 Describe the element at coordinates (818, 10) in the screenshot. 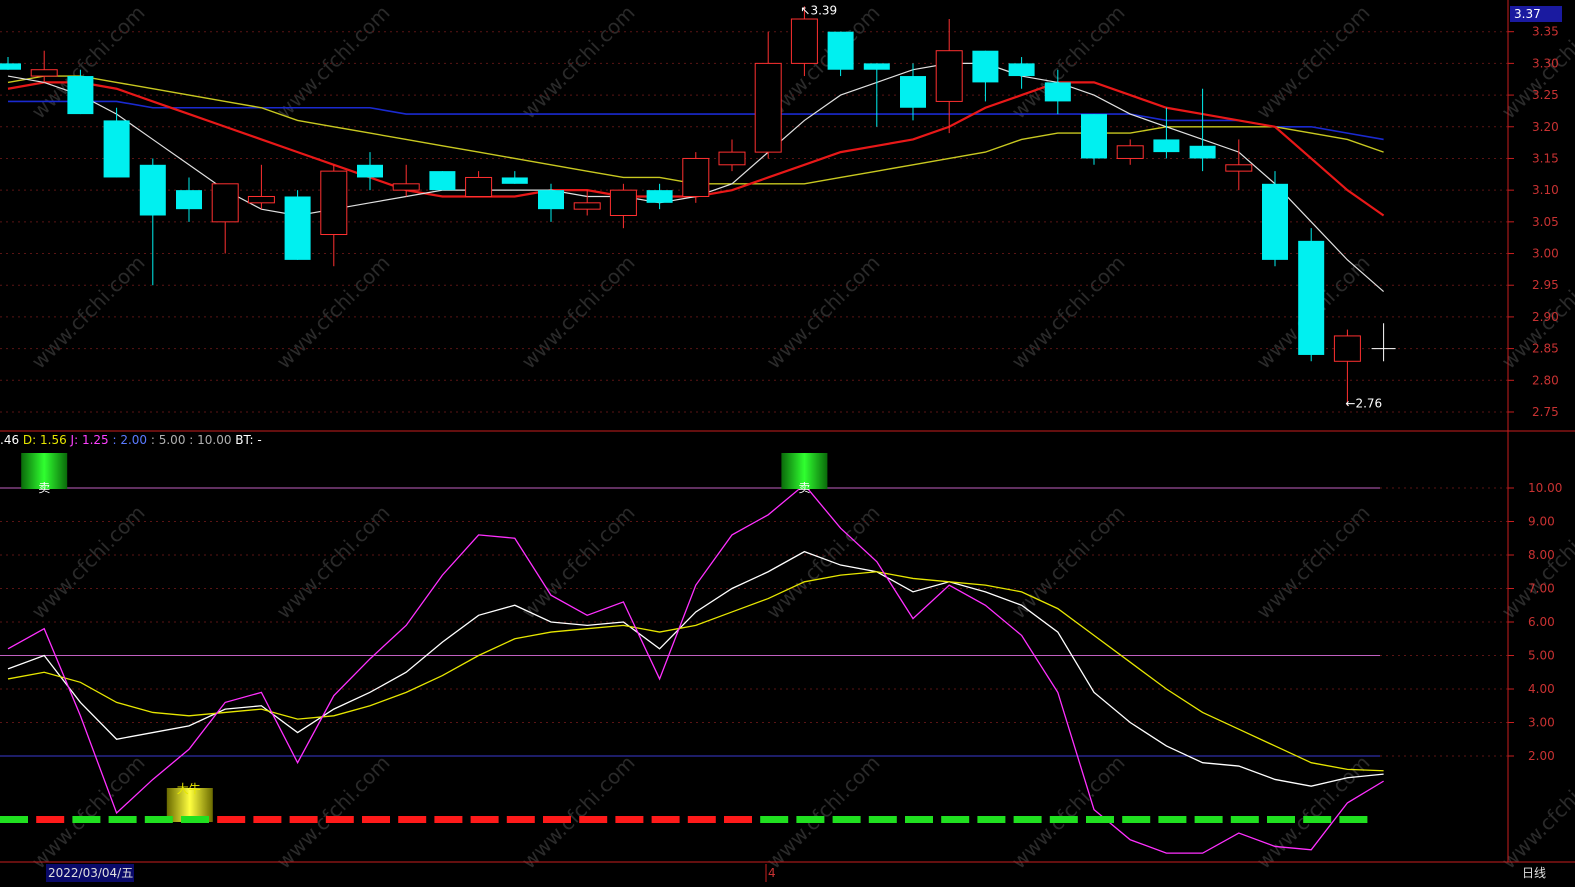

I see `high-price-label: ↖3.39` at that location.